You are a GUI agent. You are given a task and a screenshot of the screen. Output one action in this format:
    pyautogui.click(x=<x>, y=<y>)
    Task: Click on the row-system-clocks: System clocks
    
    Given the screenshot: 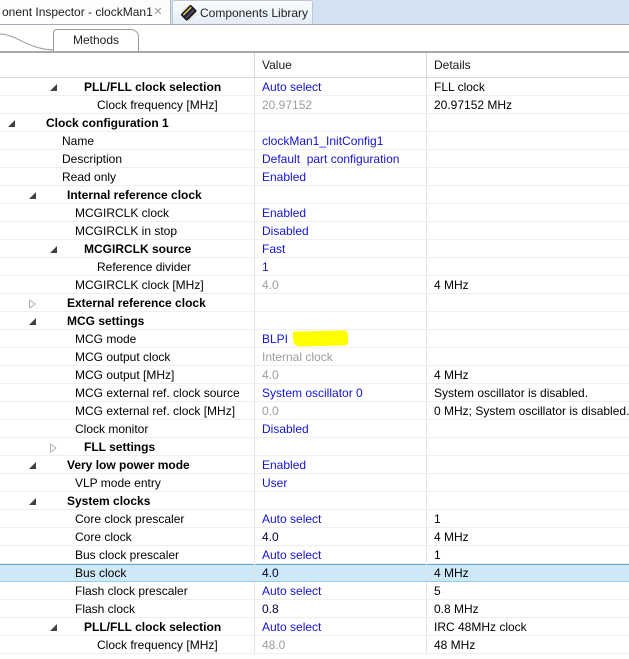 What is the action you would take?
    pyautogui.click(x=314, y=501)
    